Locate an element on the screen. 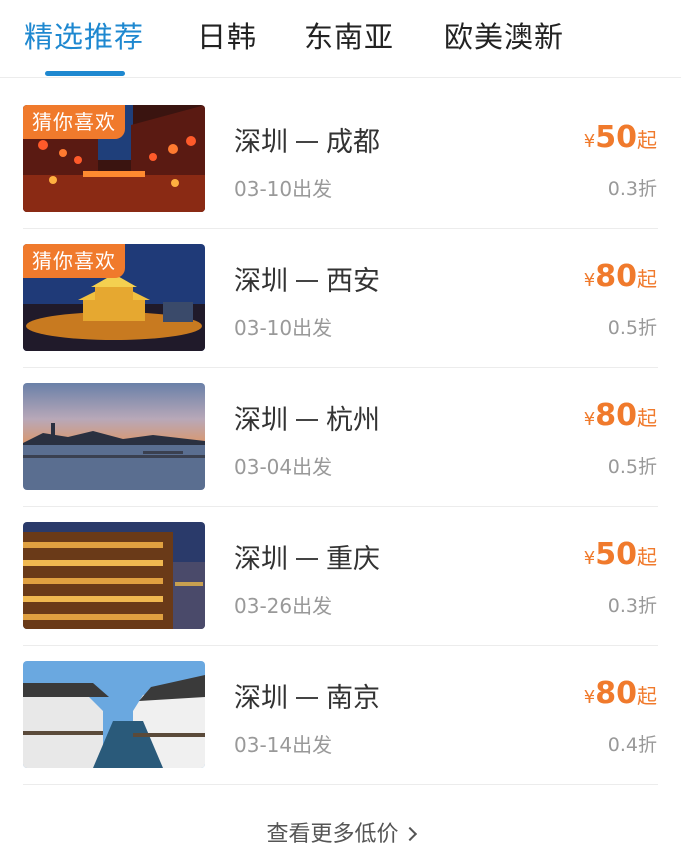 The image size is (681, 854). chengdu-photo: 猜你喜欢 is located at coordinates (114, 158).